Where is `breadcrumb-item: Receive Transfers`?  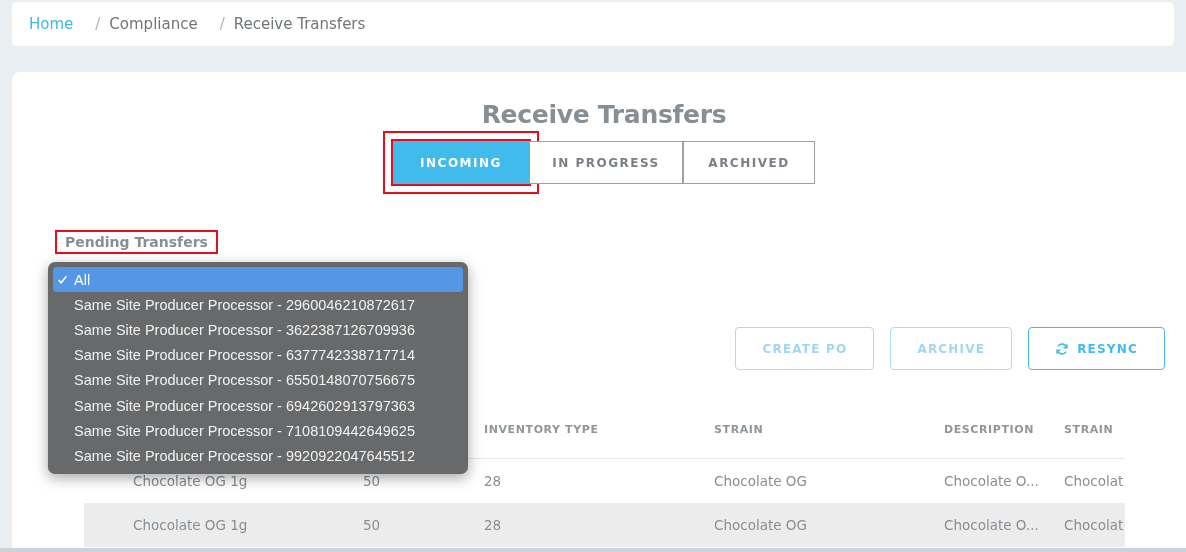
breadcrumb-item: Receive Transfers is located at coordinates (299, 24).